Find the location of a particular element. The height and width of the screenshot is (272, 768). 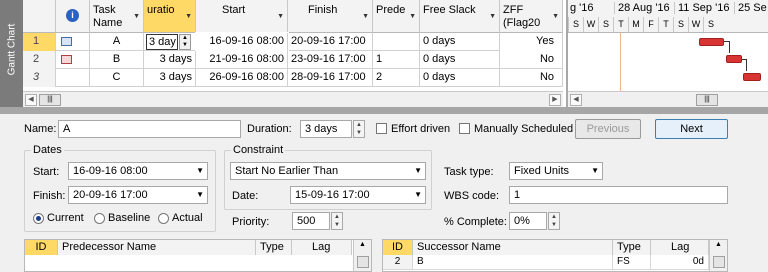

column-header-label: Finish is located at coordinates (323, 10).